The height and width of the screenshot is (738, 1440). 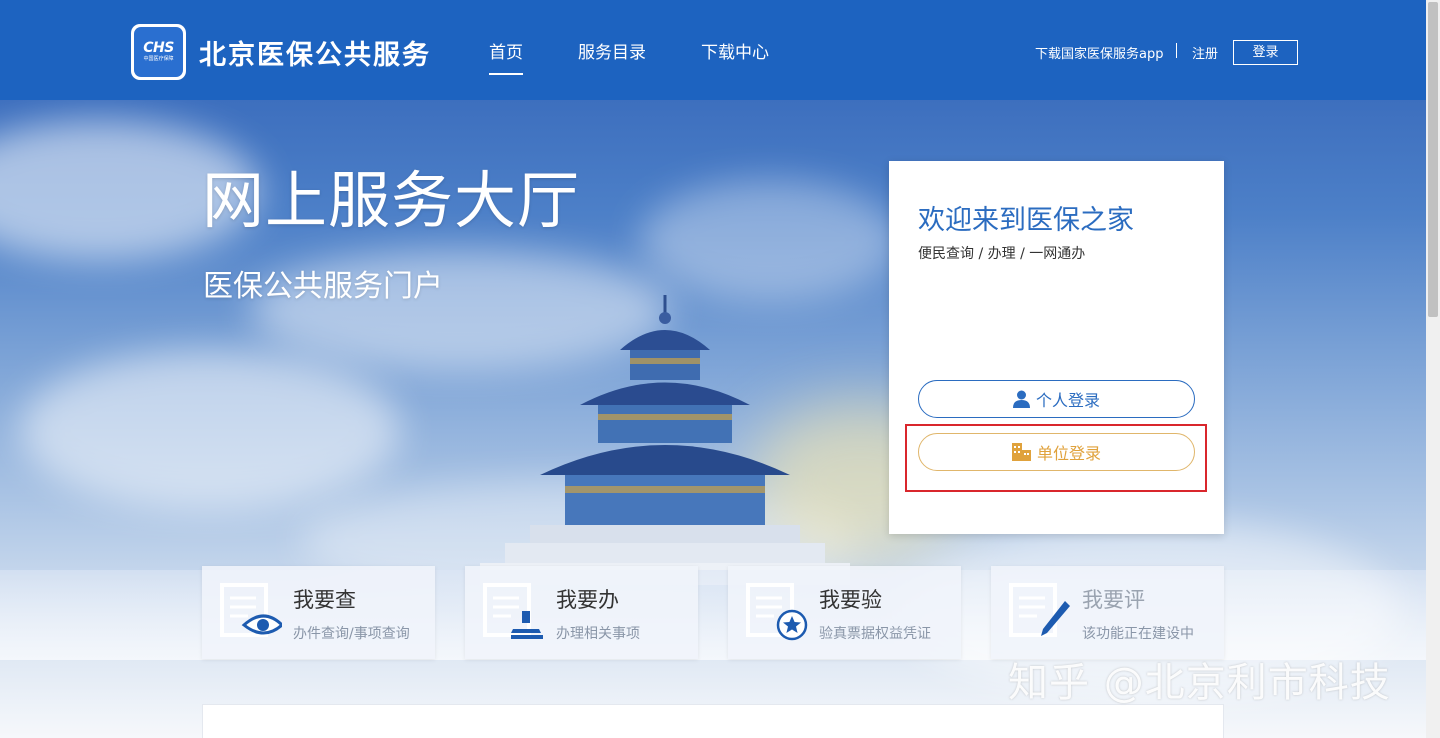 I want to click on service-tile-handle: 我要办 办理相关事项, so click(x=581, y=612).